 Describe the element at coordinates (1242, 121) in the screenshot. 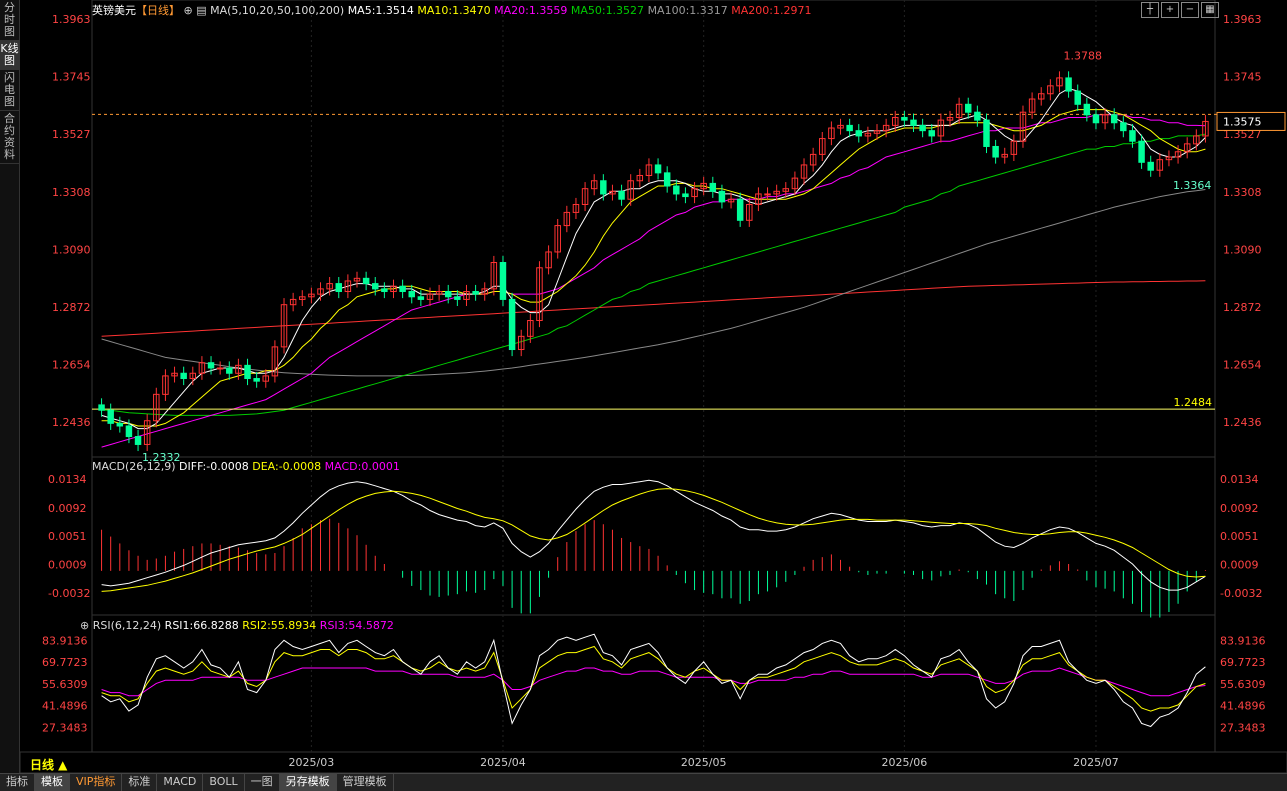

I see `current-price-label: 1.3575` at that location.